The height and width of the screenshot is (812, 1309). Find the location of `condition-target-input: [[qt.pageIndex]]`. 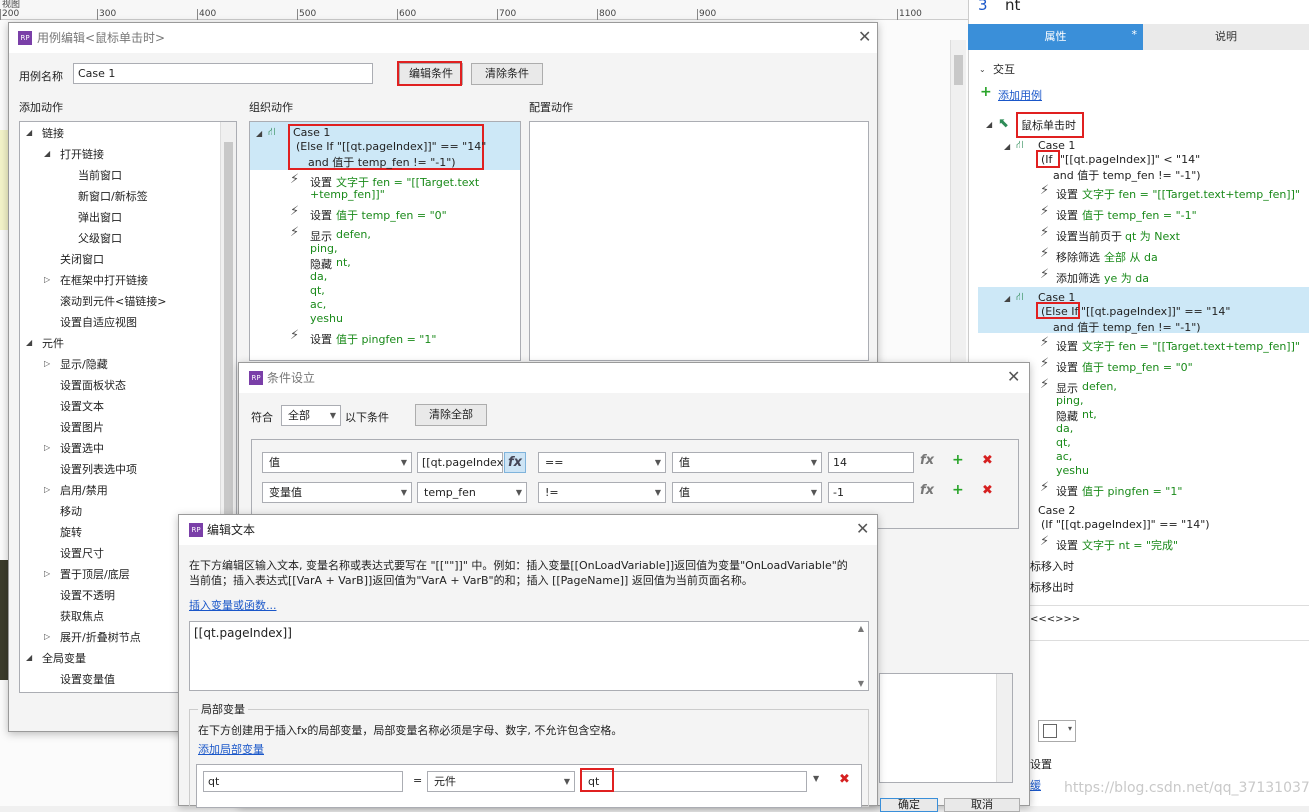

condition-target-input: [[qt.pageIndex]] is located at coordinates (464, 462).